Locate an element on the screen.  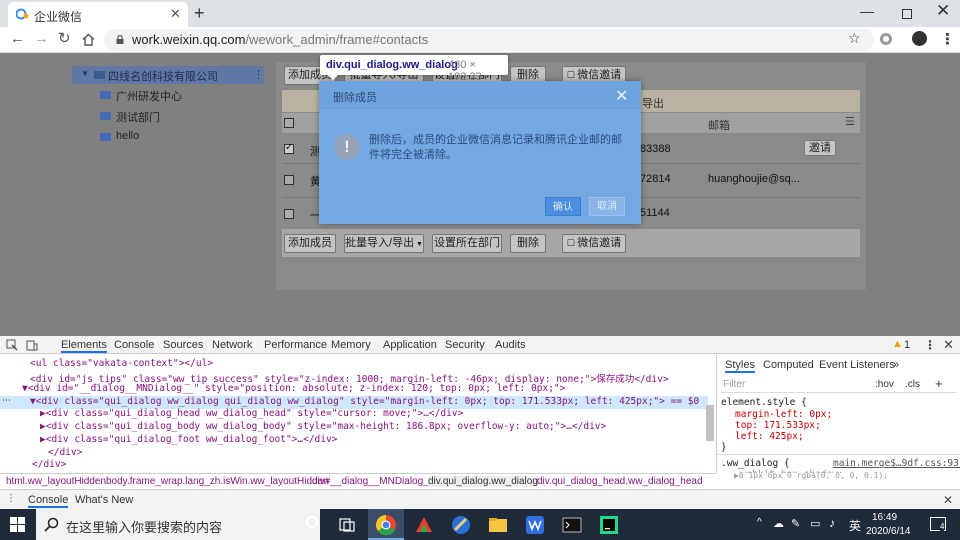
tab-performance: Performance is located at coordinates (295, 345).